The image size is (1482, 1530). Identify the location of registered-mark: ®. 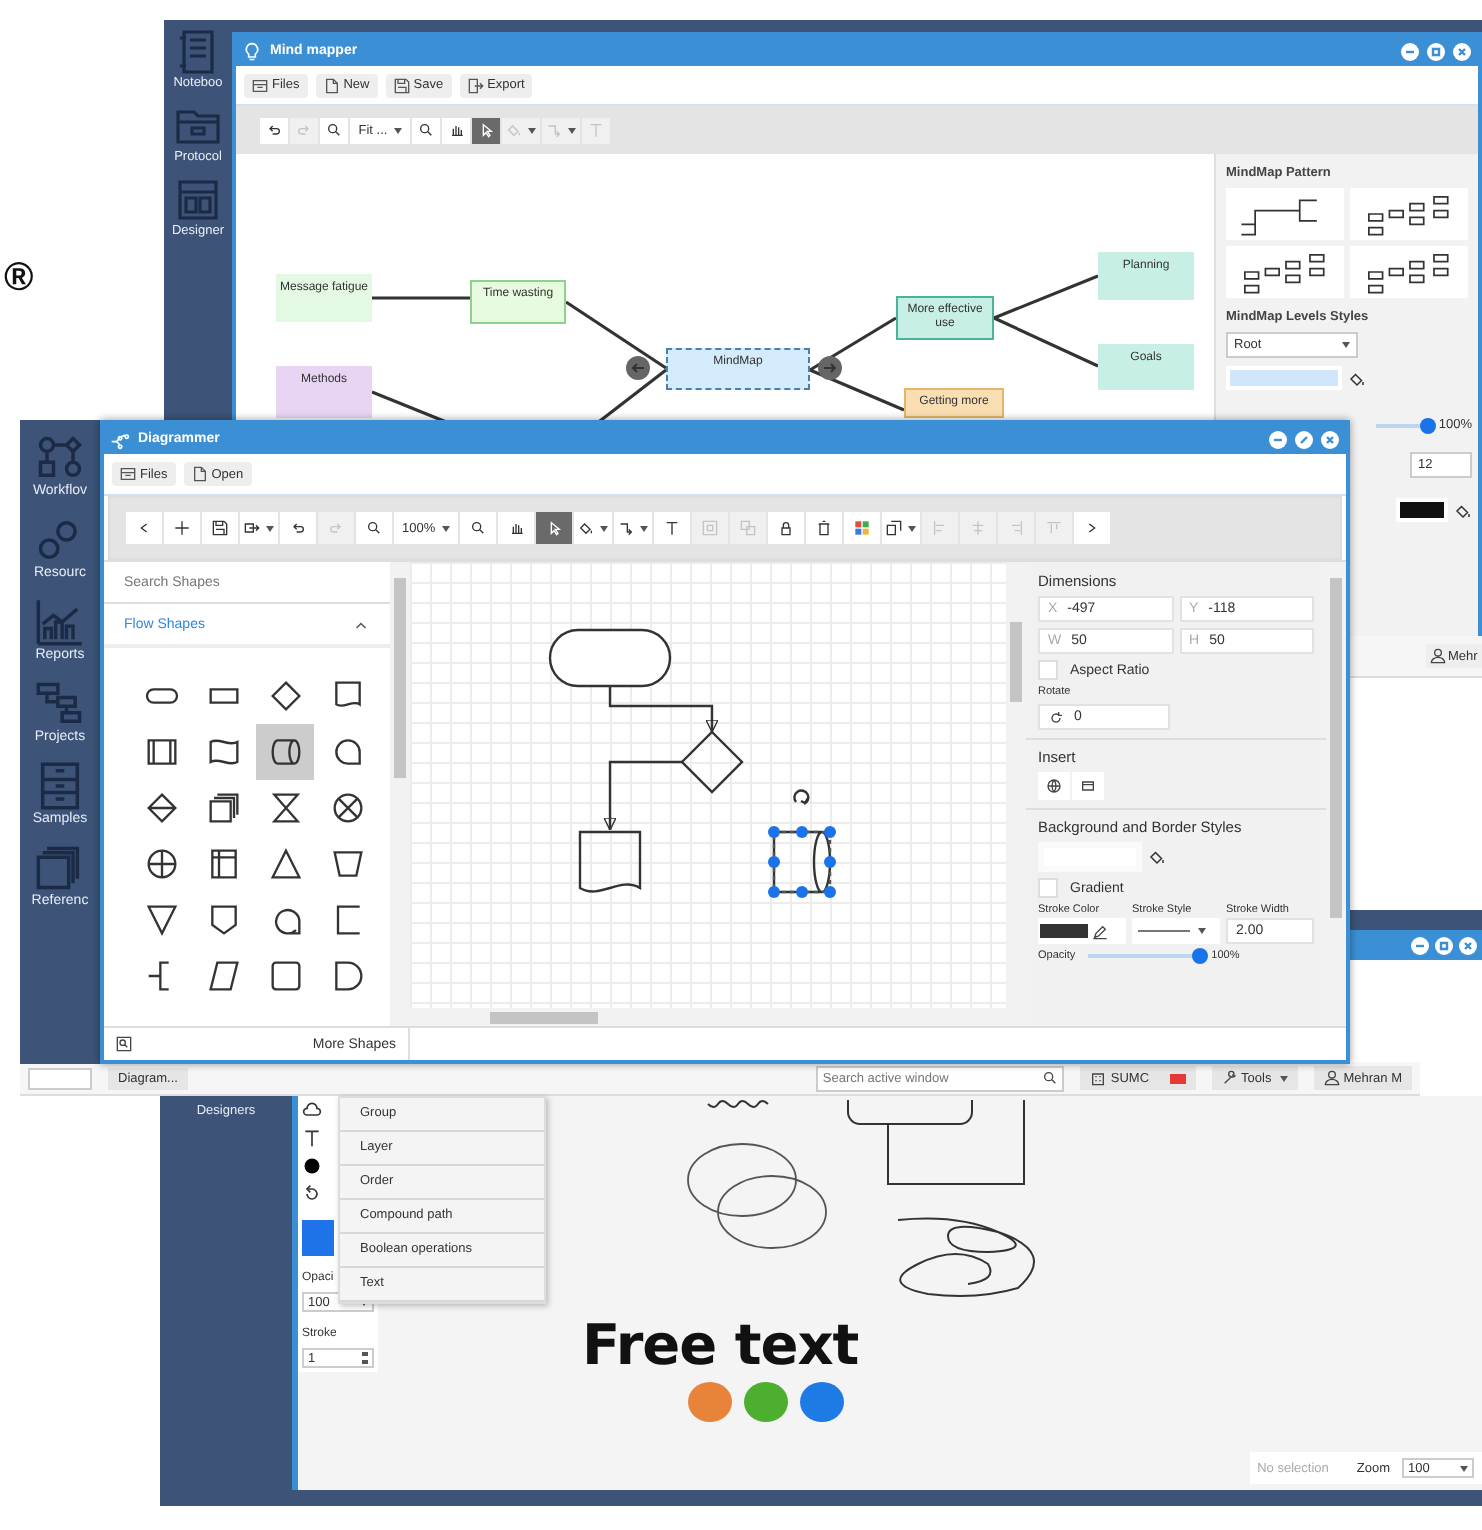
(19, 279).